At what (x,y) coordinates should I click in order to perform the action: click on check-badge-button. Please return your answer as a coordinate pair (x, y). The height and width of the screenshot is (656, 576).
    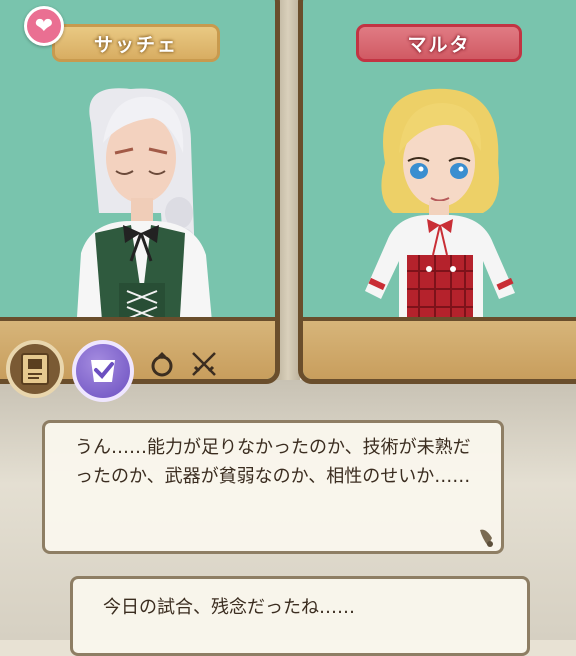
    Looking at the image, I should click on (103, 371).